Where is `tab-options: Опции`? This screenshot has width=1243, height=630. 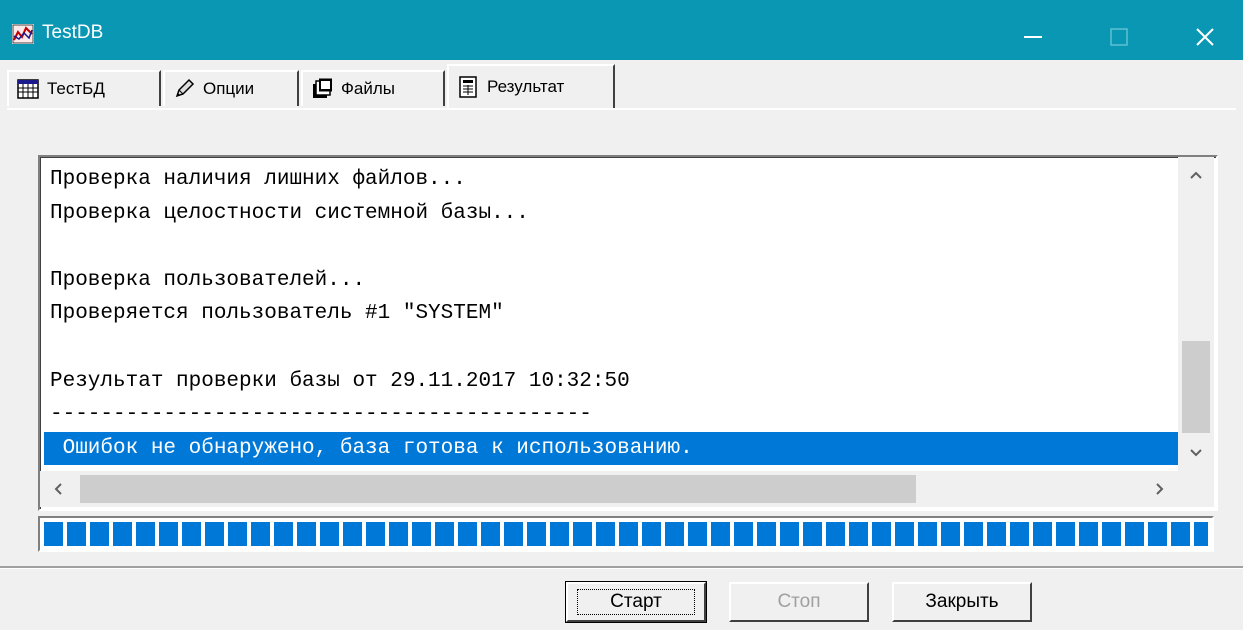 tab-options: Опции is located at coordinates (231, 88).